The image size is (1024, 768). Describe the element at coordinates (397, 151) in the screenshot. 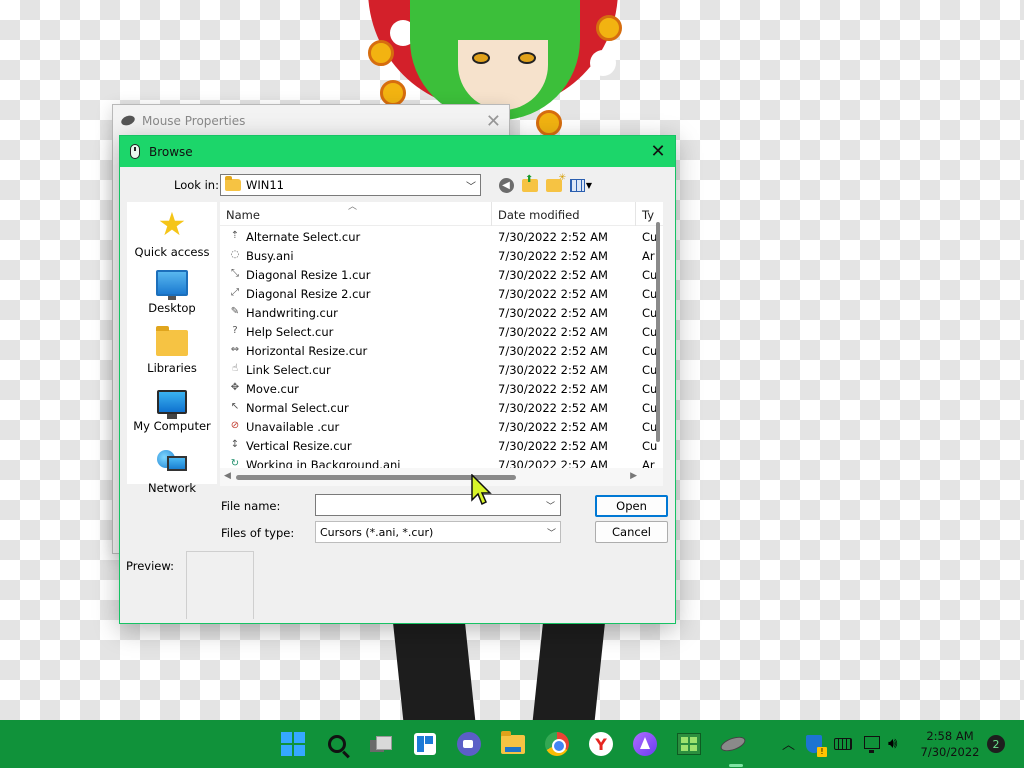

I see `browse-titlebar: Browse ✕` at that location.